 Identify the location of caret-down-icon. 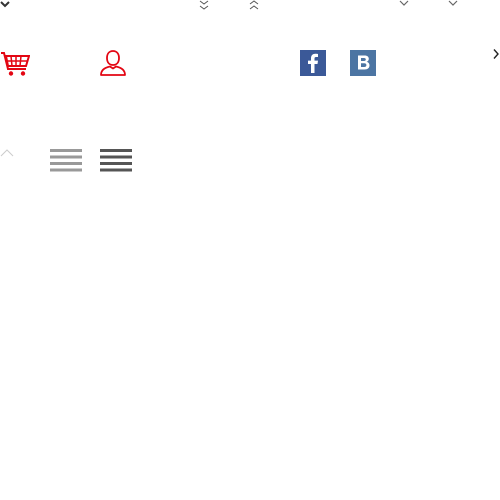
(5, 4).